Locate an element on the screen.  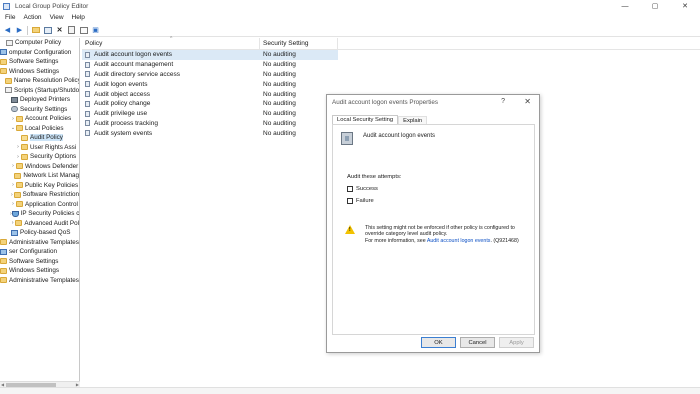
gpedit-app-icon is located at coordinates (6, 6).